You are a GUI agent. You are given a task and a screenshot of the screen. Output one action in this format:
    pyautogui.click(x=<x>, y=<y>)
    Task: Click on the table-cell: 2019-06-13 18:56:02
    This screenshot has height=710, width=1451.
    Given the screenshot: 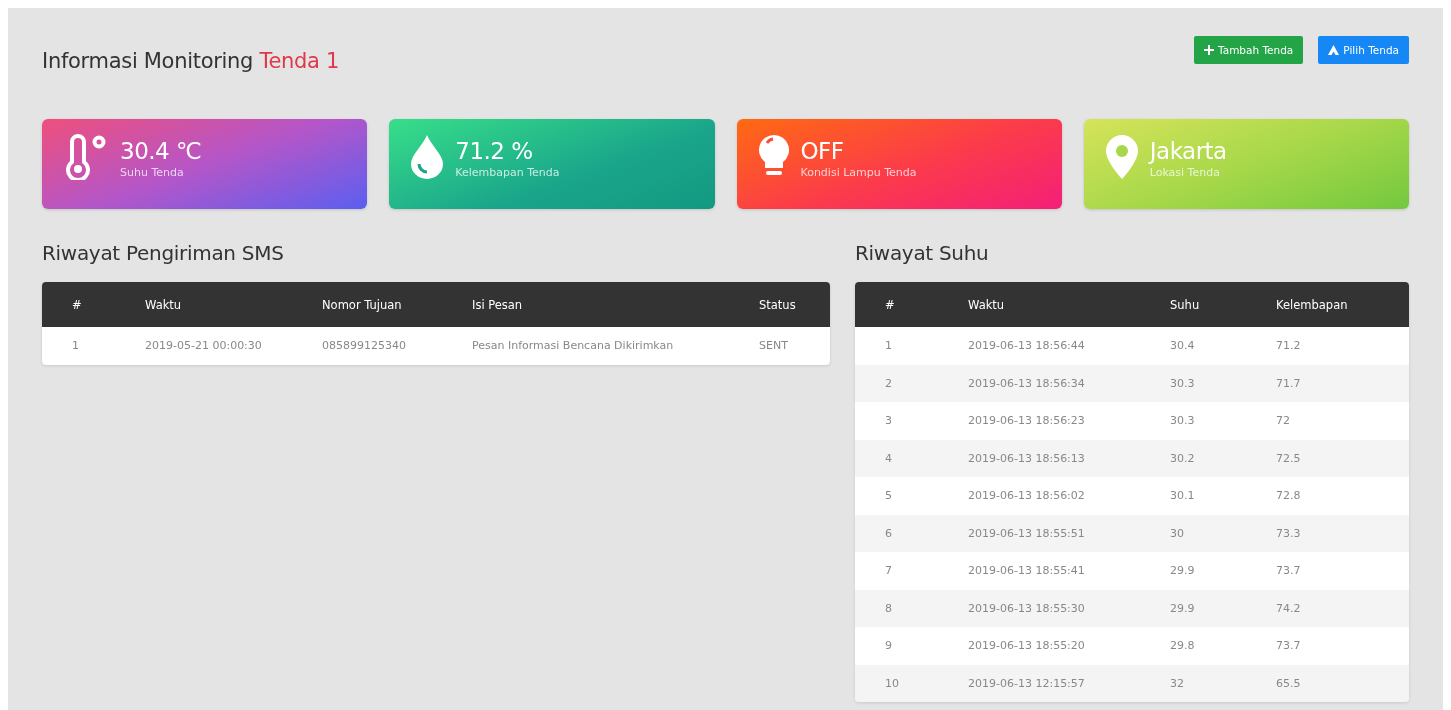 What is the action you would take?
    pyautogui.click(x=1069, y=496)
    